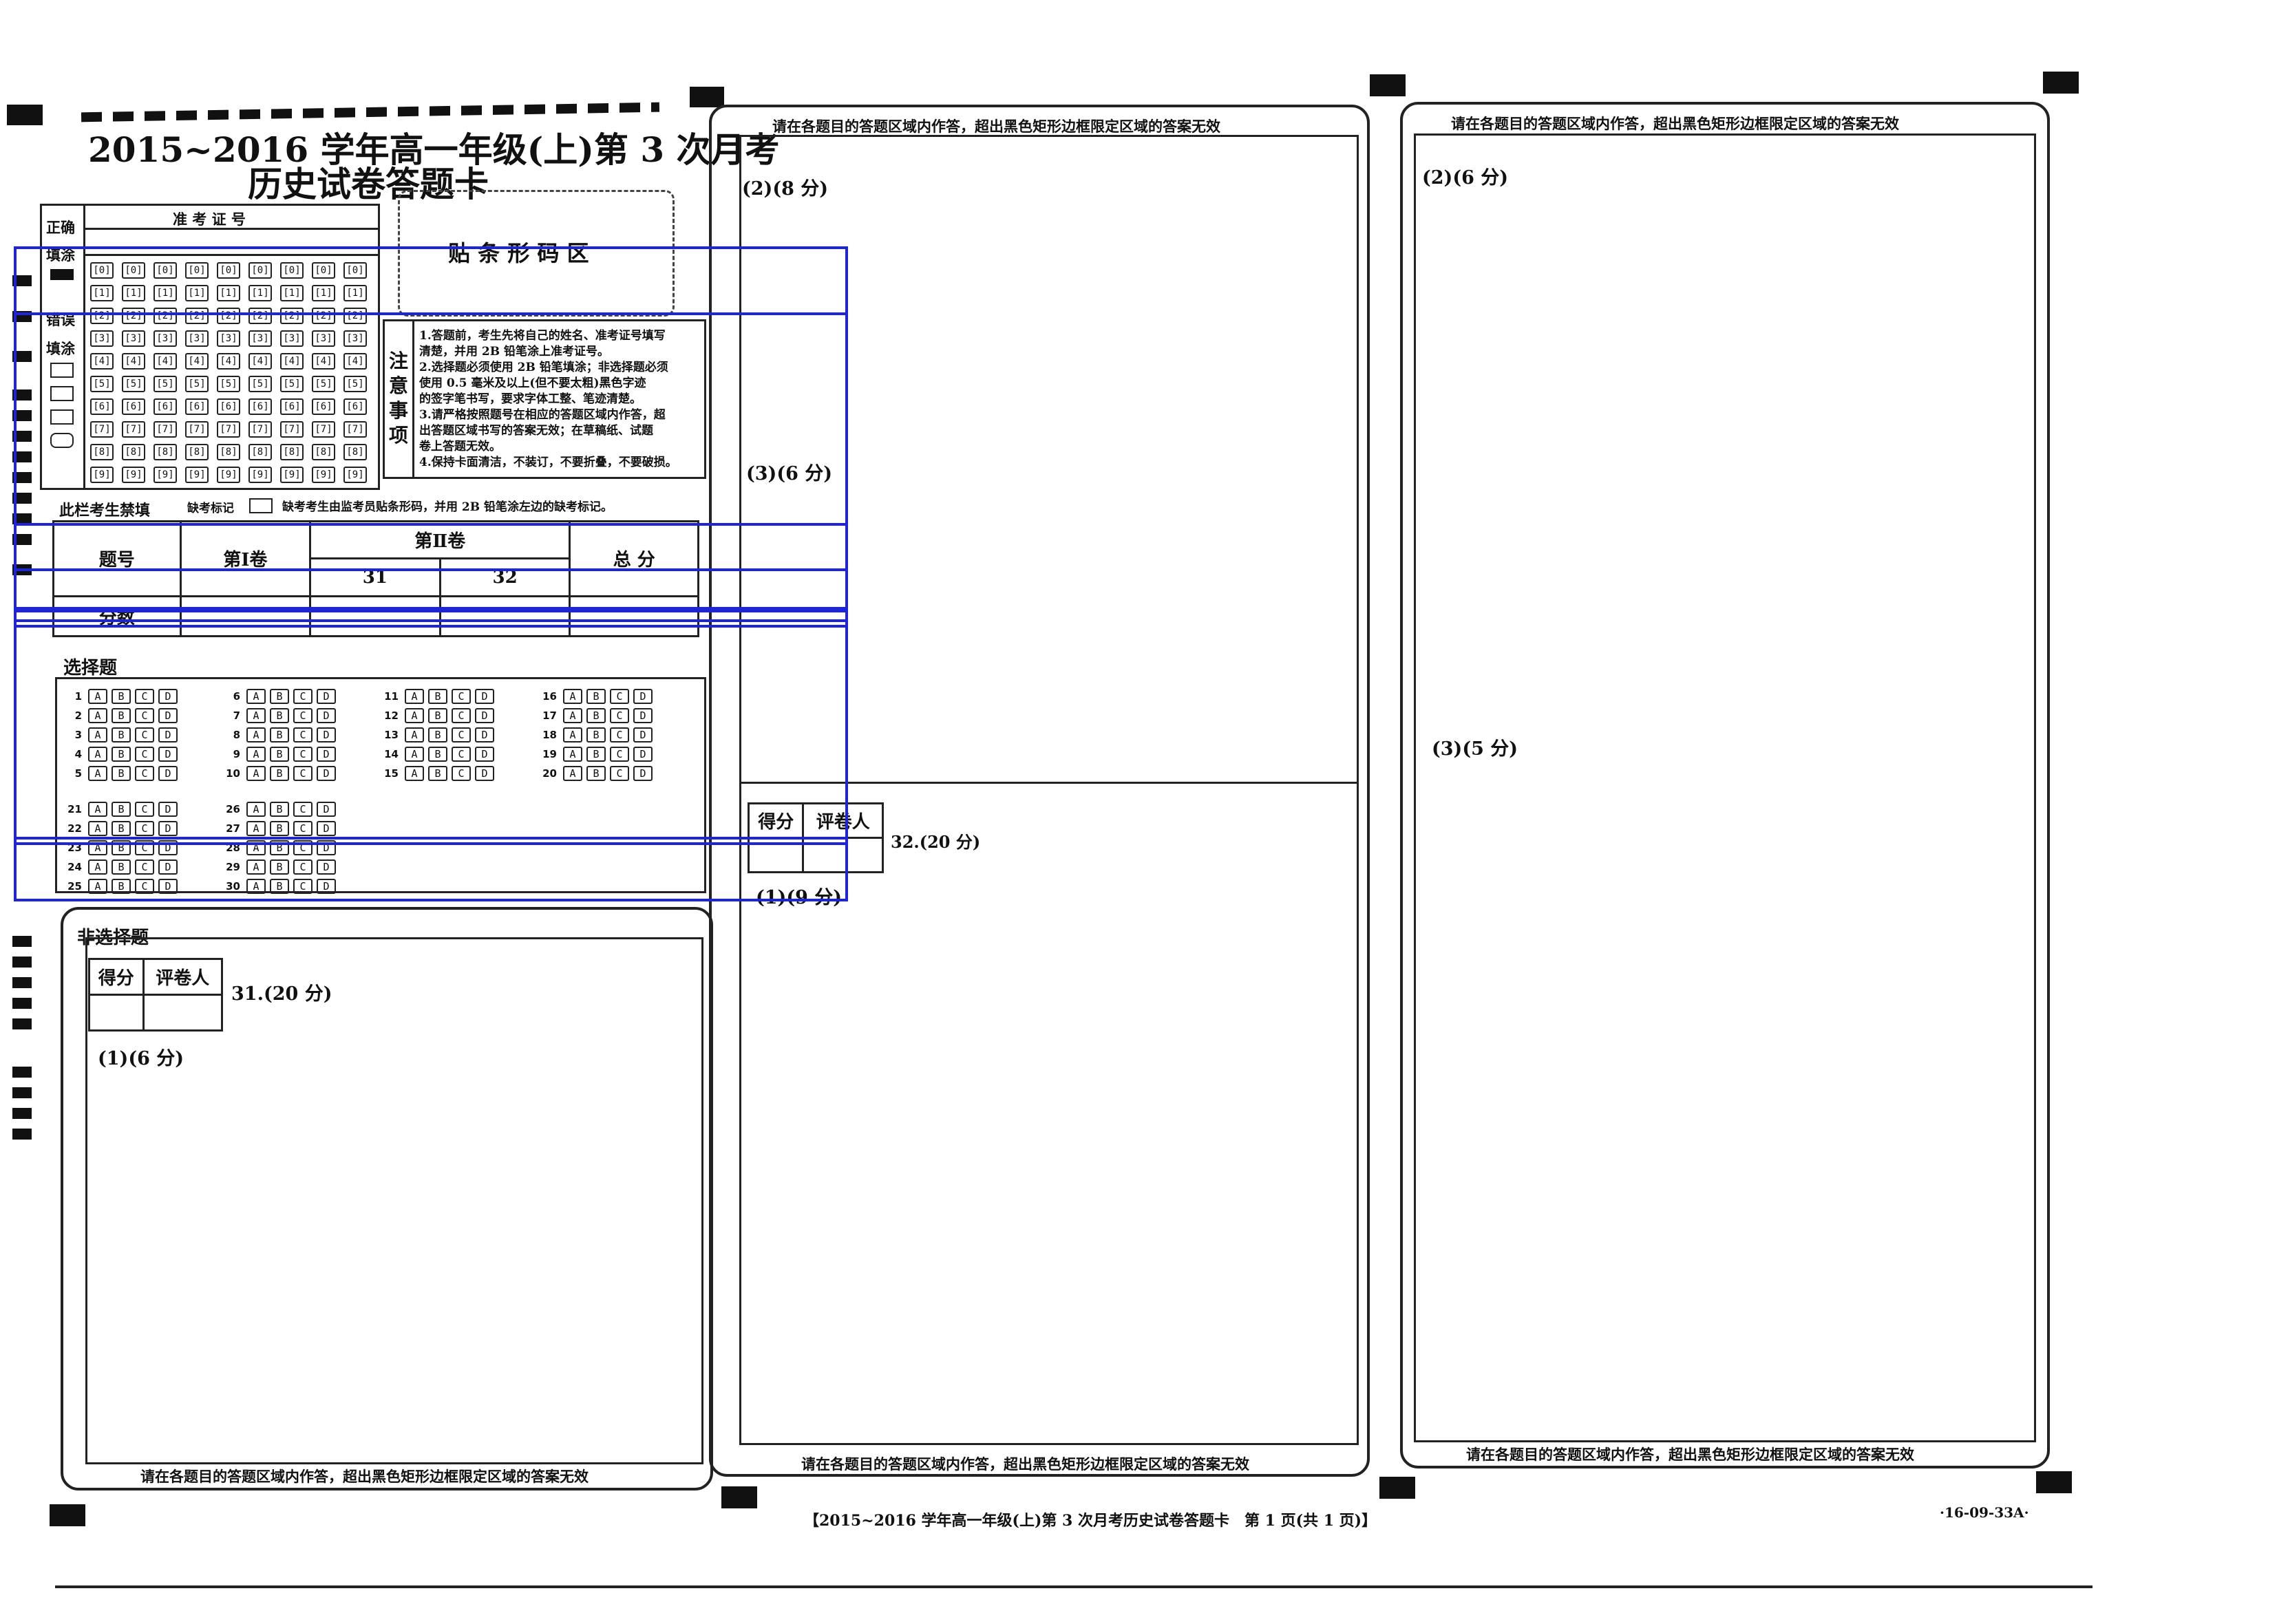 This screenshot has width=2288, height=1624. What do you see at coordinates (1025, 1464) in the screenshot?
I see `bottom-note-col2: 请在各题目的答题区域内作答，超出黑色矩形边框限定区域的答案无效` at bounding box center [1025, 1464].